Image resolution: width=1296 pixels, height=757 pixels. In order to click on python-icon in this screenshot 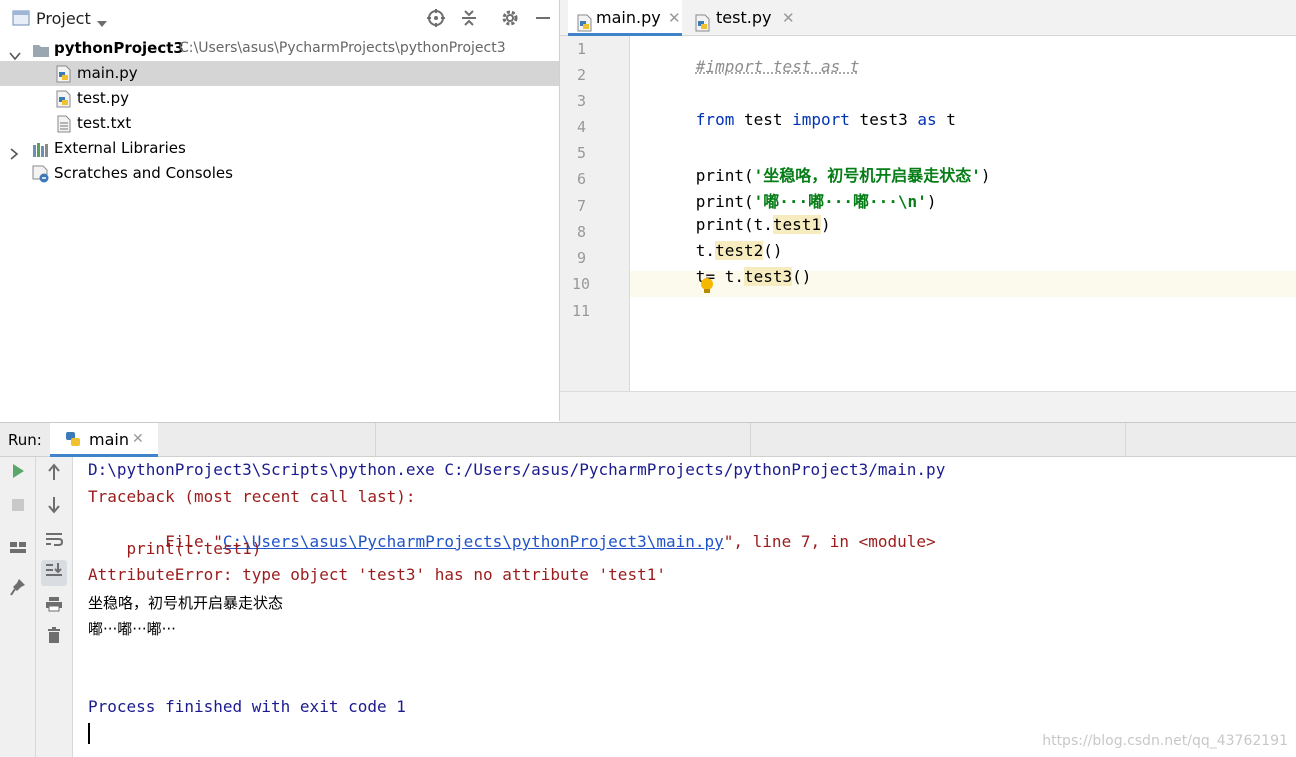, I will do `click(73, 441)`.